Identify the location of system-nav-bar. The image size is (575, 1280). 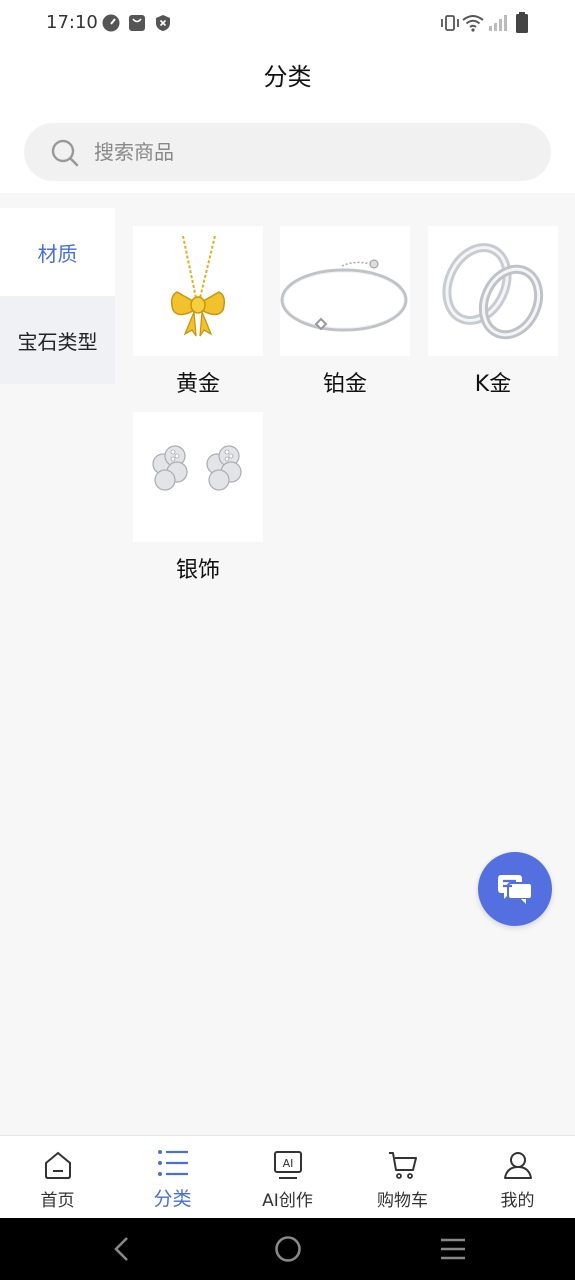
(287, 1249).